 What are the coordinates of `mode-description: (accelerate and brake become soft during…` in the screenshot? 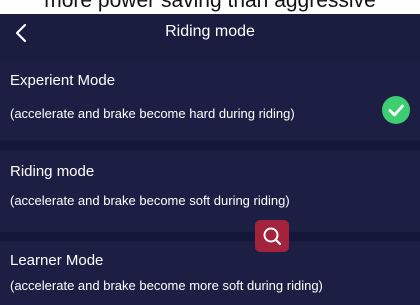 It's located at (150, 200).